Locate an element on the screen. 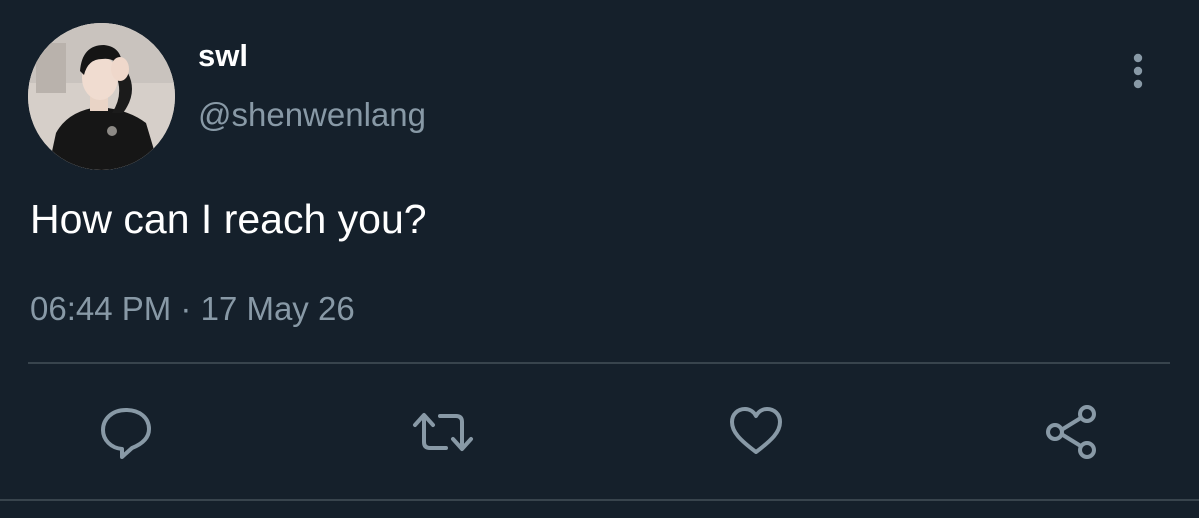 This screenshot has width=1199, height=518. tweet-timestamp: 06:44 PM · 17 May 26 is located at coordinates (192, 309).